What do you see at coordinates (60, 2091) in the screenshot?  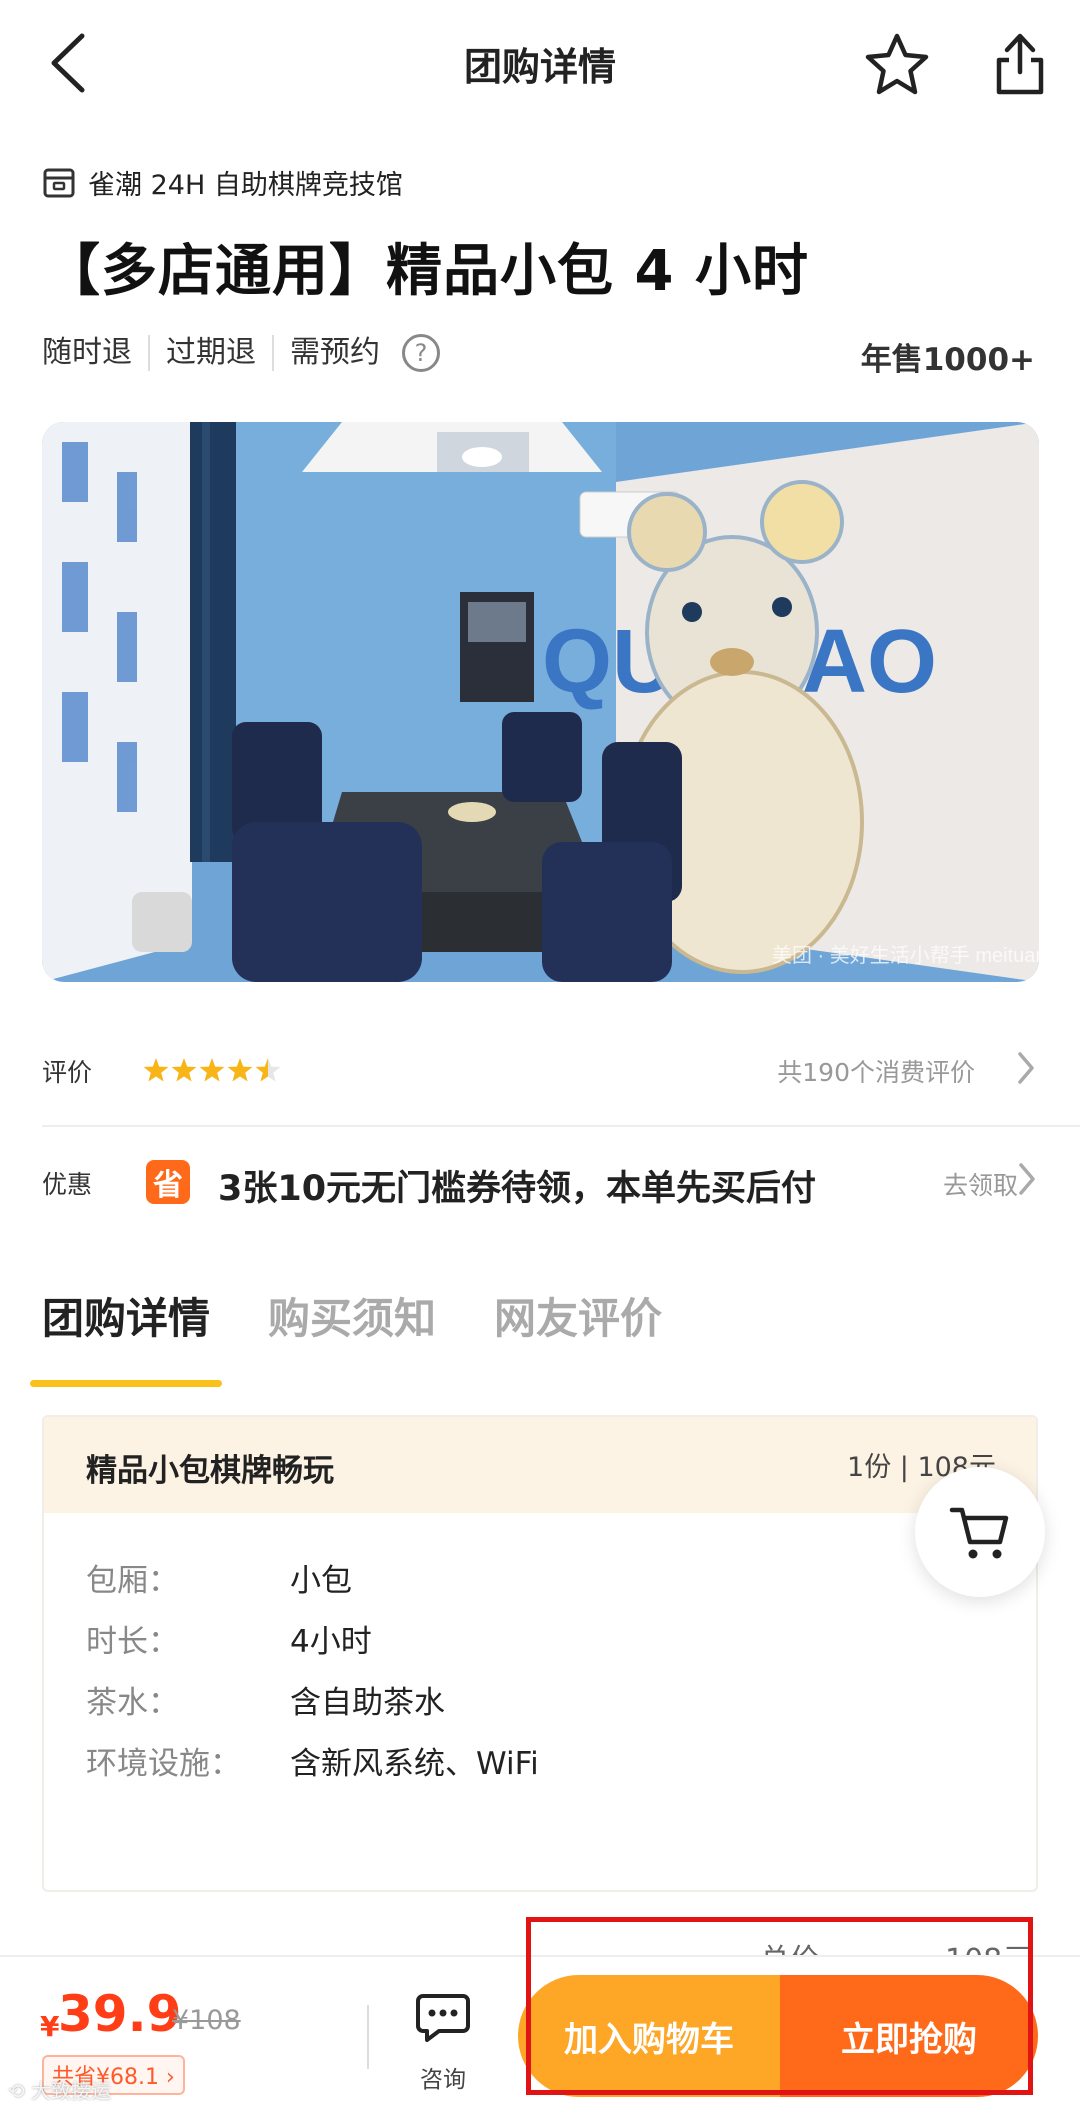 I see `screen-watermark: ⟲ 大致接运` at bounding box center [60, 2091].